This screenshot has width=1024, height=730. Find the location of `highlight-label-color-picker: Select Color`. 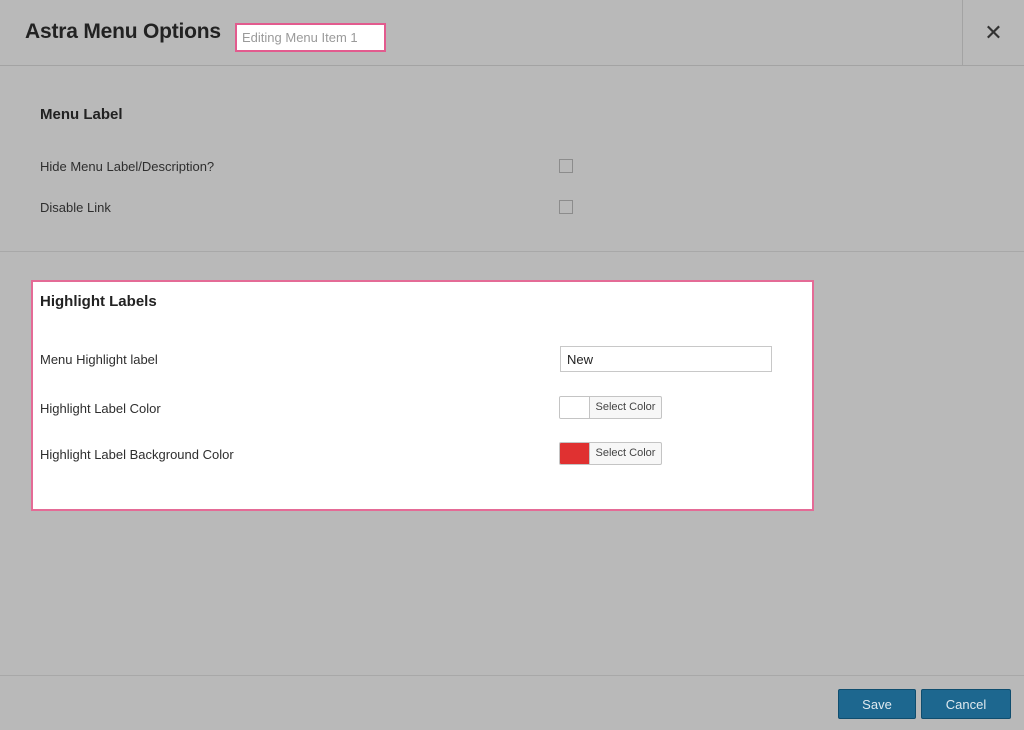

highlight-label-color-picker: Select Color is located at coordinates (610, 407).